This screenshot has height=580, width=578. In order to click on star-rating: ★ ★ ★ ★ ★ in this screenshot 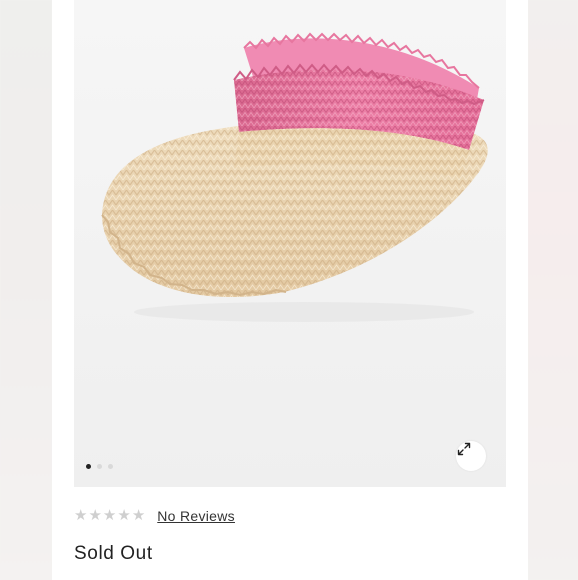, I will do `click(109, 516)`.